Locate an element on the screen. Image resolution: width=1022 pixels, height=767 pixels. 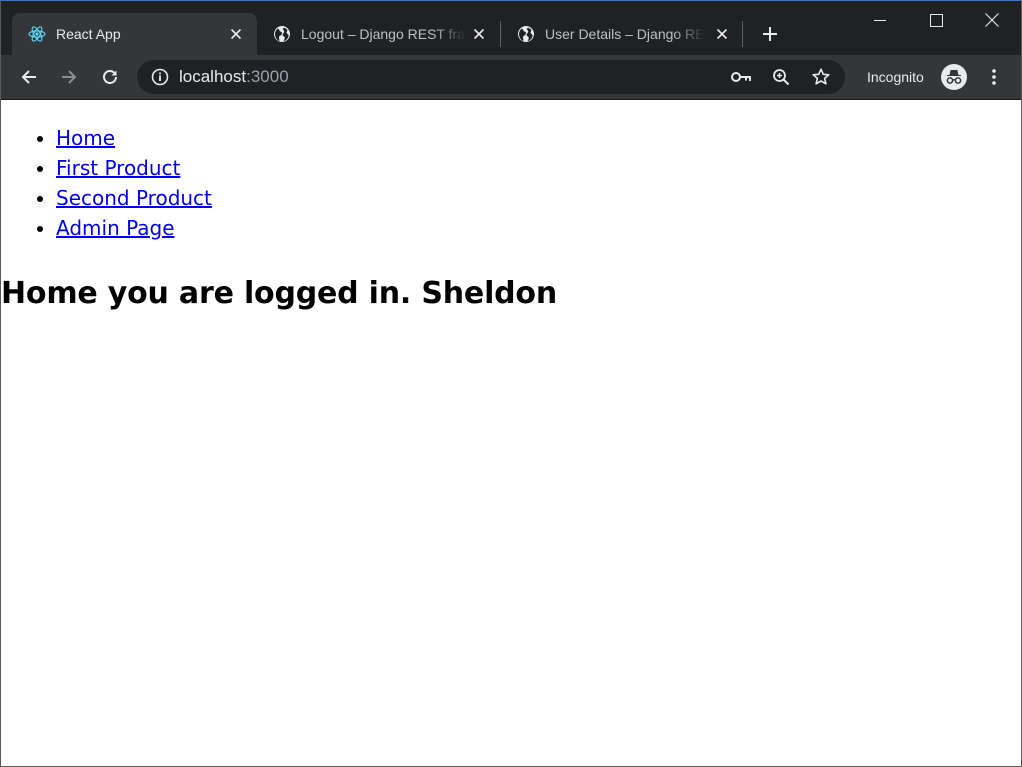
tab-title: React App is located at coordinates (88, 34).